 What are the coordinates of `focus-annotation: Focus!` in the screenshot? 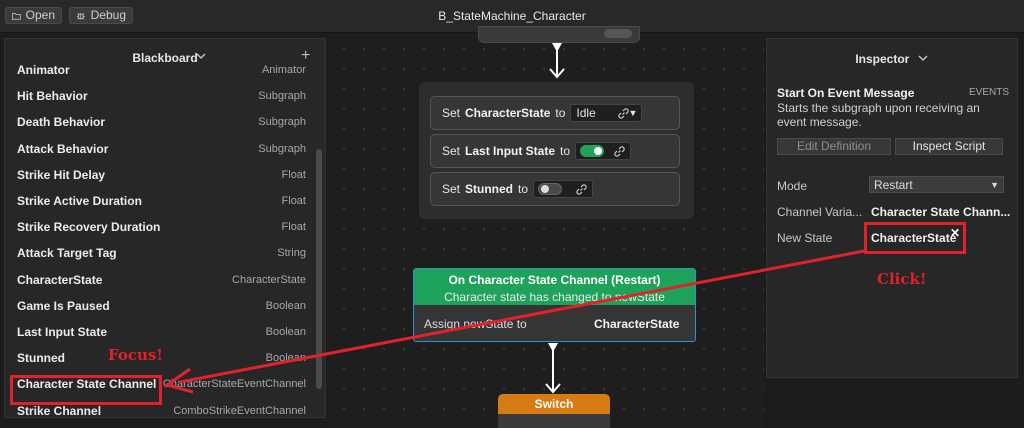 It's located at (135, 355).